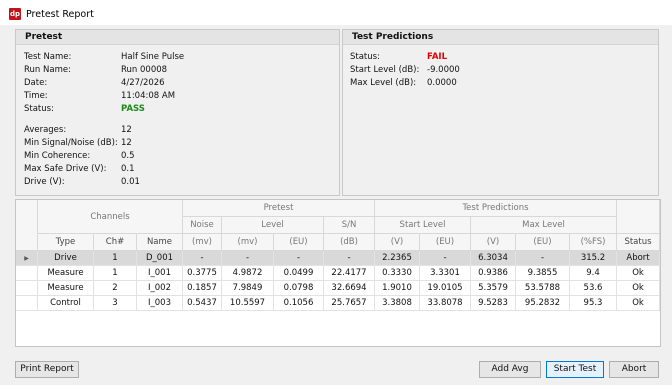 The image size is (672, 385). What do you see at coordinates (543, 242) in the screenshot?
I see `col-header-max-eu: (EU)` at bounding box center [543, 242].